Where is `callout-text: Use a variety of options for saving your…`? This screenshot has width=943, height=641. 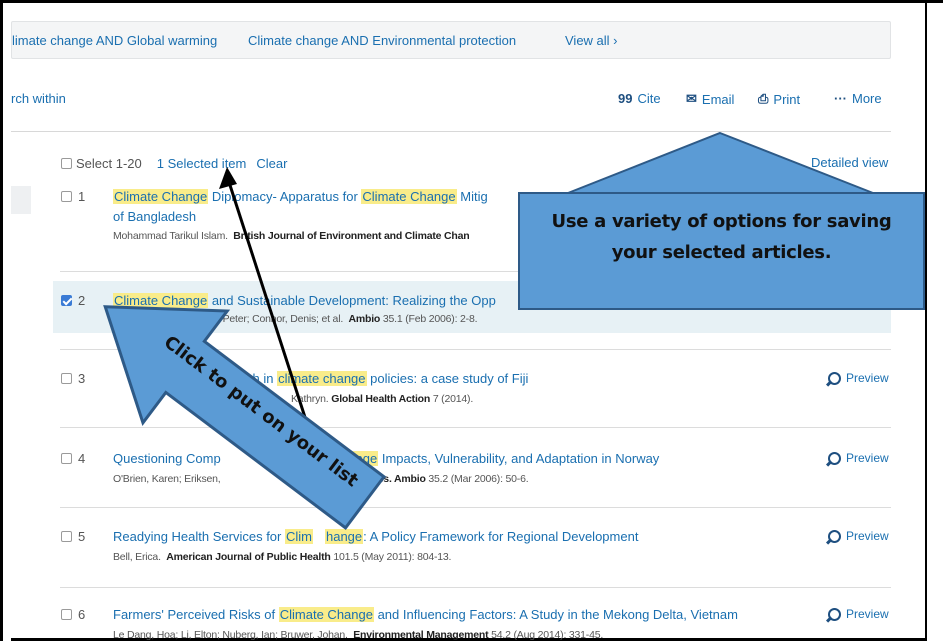
callout-text: Use a variety of options for saving your… is located at coordinates (721, 237).